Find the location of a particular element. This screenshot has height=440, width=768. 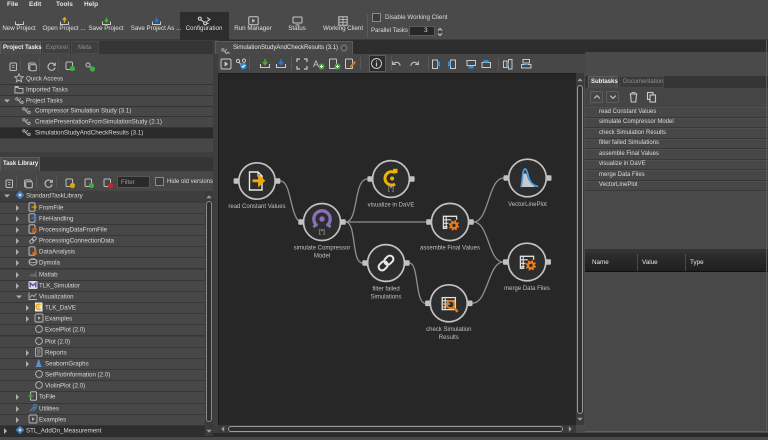

svg-text: Model is located at coordinates (322, 257).